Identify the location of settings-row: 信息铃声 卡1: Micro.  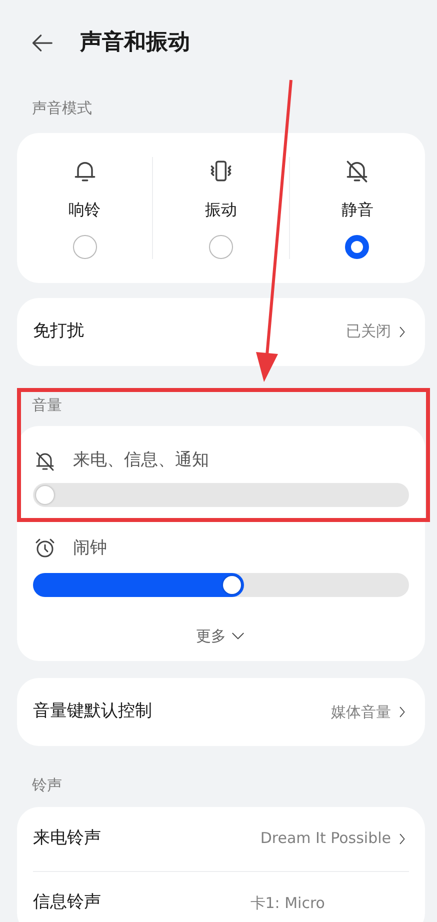
(221, 896).